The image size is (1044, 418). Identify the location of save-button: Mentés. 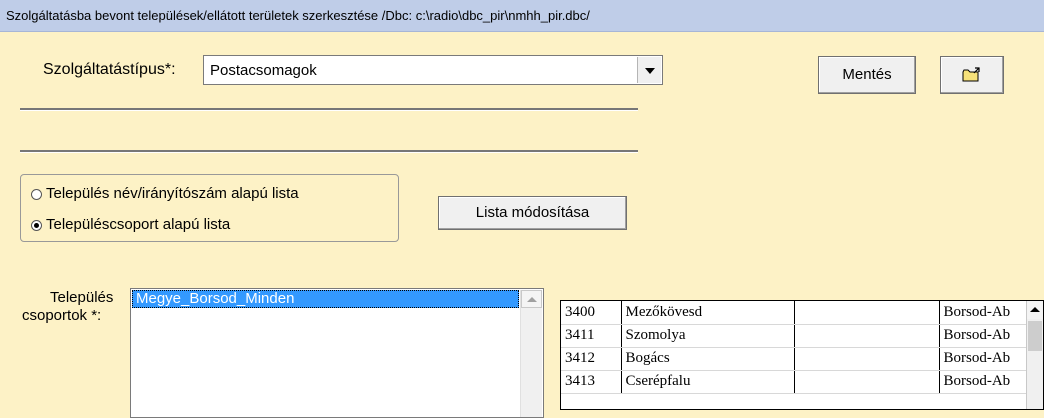
(867, 75).